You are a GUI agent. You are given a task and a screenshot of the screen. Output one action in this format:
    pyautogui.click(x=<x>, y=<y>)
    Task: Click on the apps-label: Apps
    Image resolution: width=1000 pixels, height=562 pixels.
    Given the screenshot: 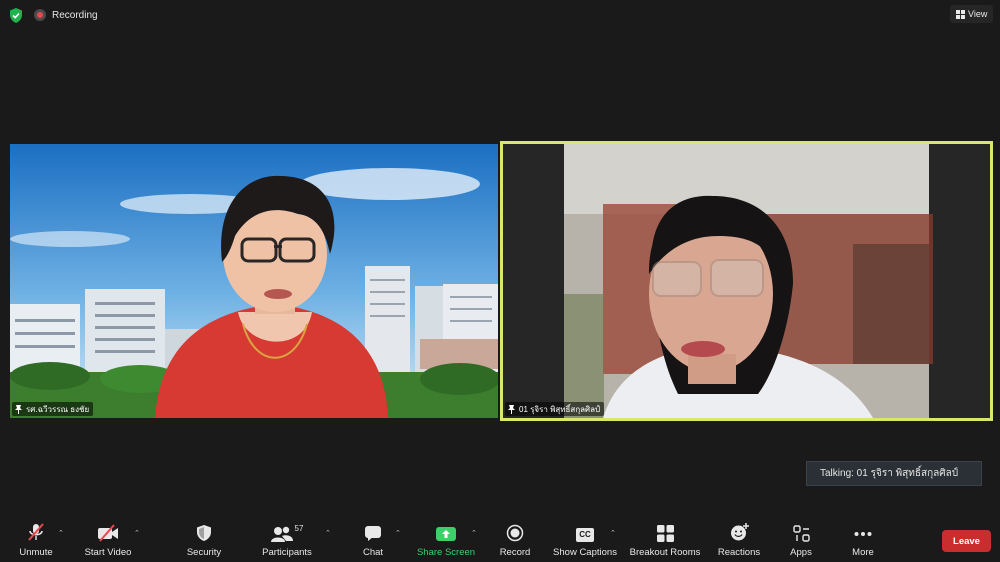 What is the action you would take?
    pyautogui.click(x=801, y=552)
    